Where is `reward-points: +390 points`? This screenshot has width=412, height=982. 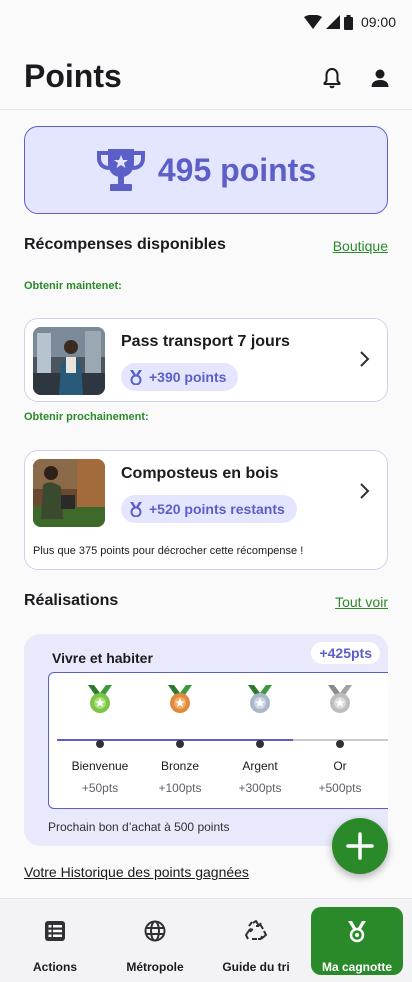
reward-points: +390 points is located at coordinates (188, 377).